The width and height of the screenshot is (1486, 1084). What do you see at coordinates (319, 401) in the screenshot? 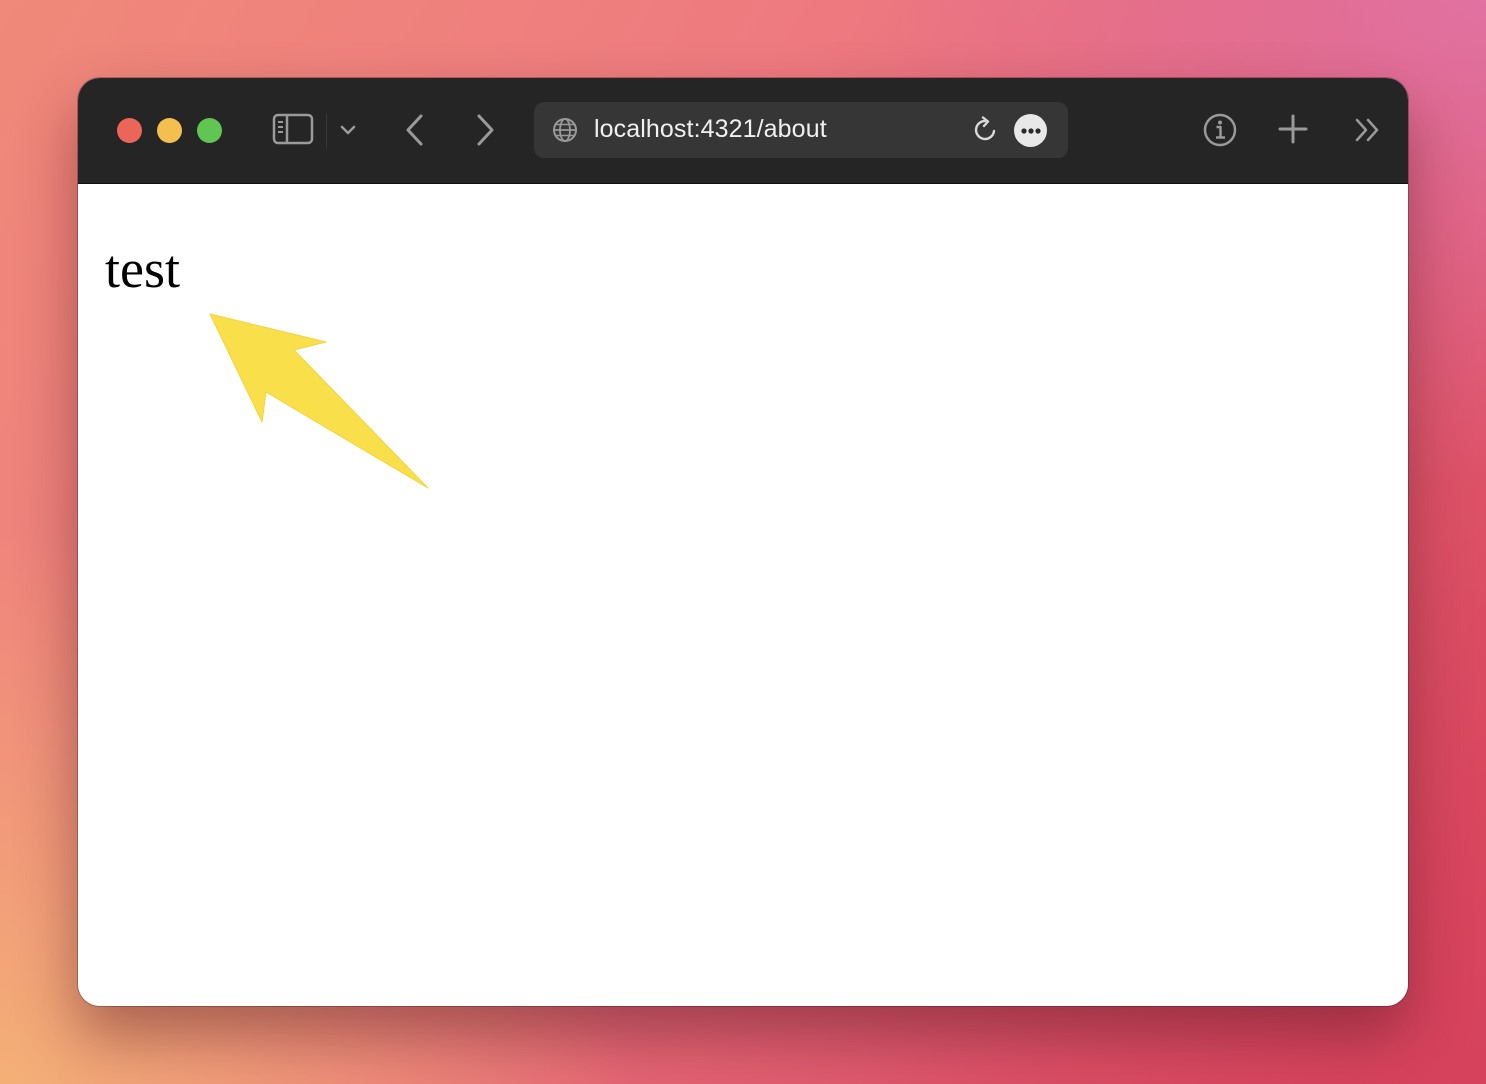
I see `arrow-icon` at bounding box center [319, 401].